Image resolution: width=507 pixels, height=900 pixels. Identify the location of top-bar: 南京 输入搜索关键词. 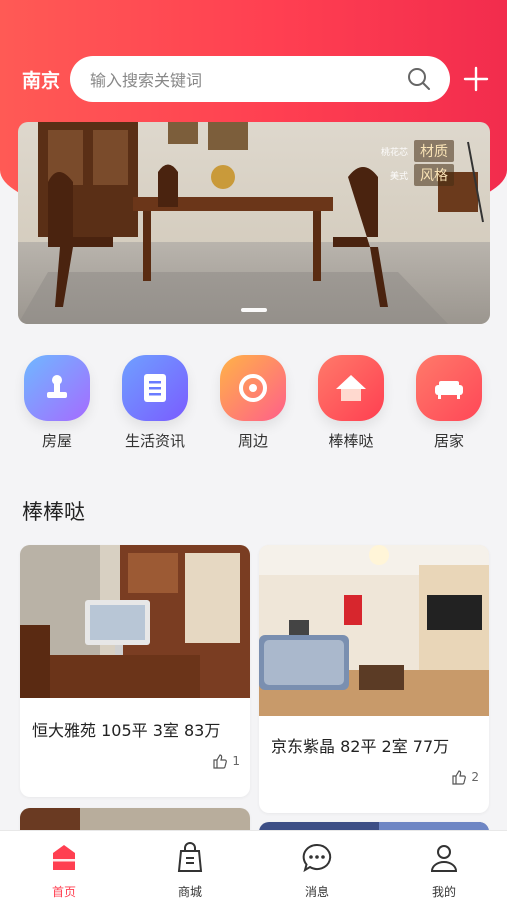
(253, 79).